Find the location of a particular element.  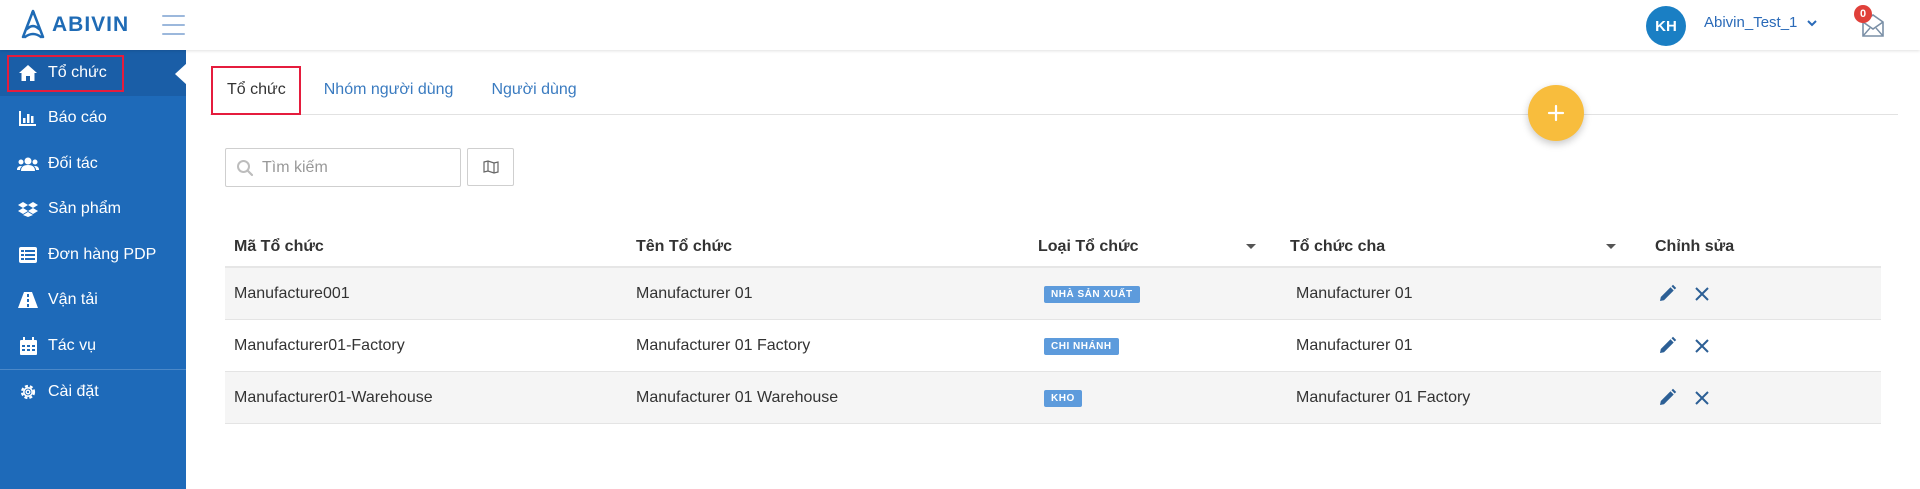

column-header-type: Loại Tổ chức is located at coordinates (1088, 247).